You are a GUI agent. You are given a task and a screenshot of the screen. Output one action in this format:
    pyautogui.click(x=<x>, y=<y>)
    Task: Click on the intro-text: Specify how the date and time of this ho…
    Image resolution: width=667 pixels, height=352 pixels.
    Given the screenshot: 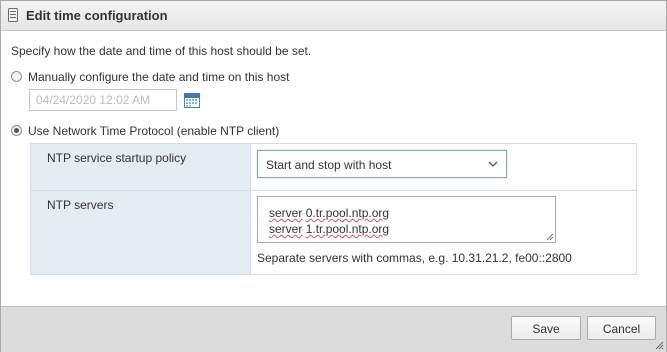 What is the action you would take?
    pyautogui.click(x=161, y=51)
    